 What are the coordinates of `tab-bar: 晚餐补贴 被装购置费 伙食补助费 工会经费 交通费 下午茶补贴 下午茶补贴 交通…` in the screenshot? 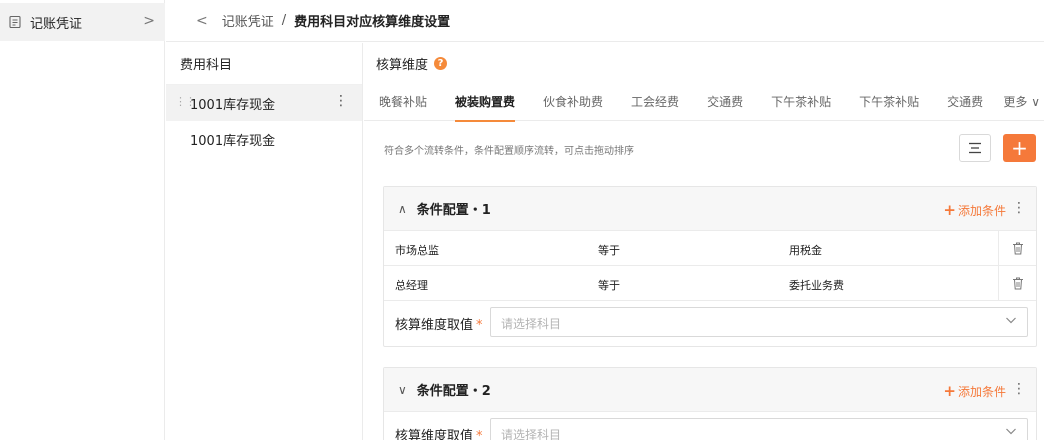 It's located at (704, 102).